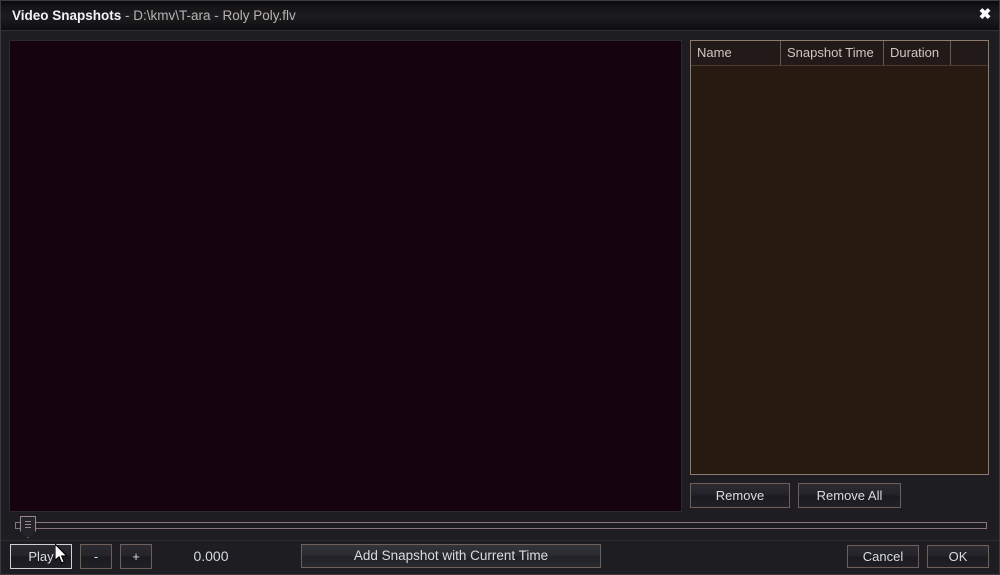  What do you see at coordinates (740, 495) in the screenshot?
I see `remove-button: Remove` at bounding box center [740, 495].